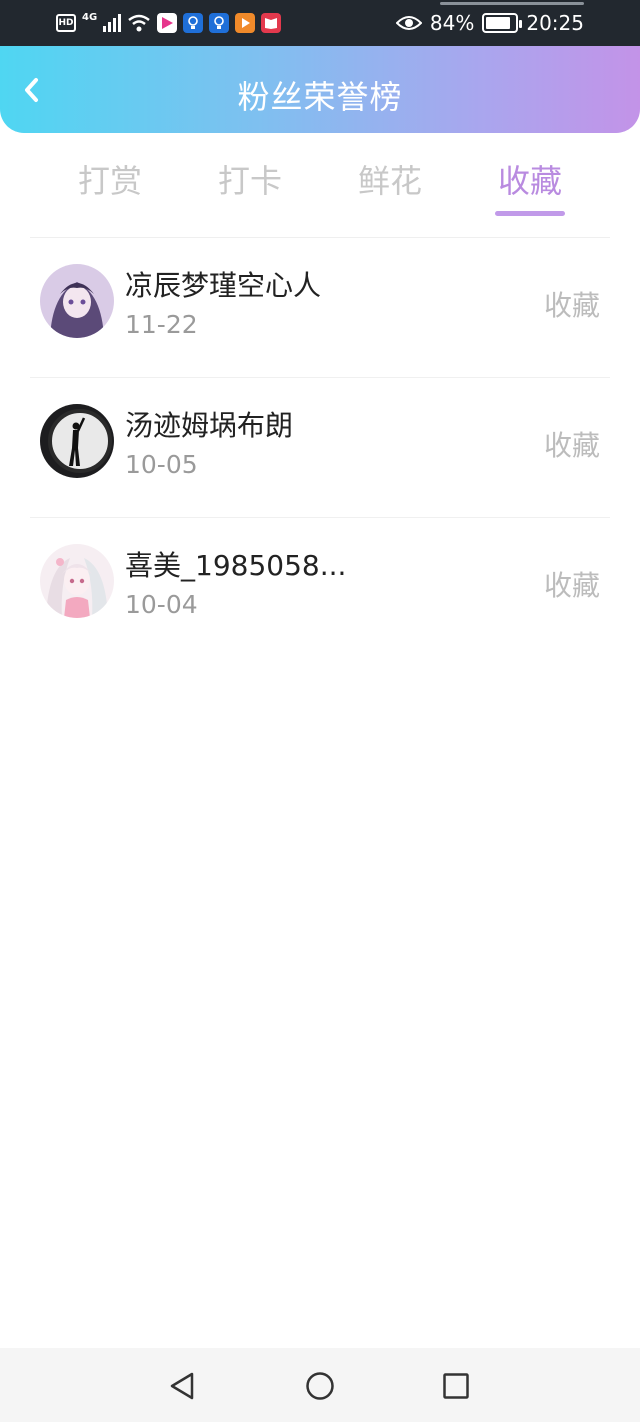  I want to click on list-item: 汤迹姆埚布朗 10-05 收藏, so click(320, 448).